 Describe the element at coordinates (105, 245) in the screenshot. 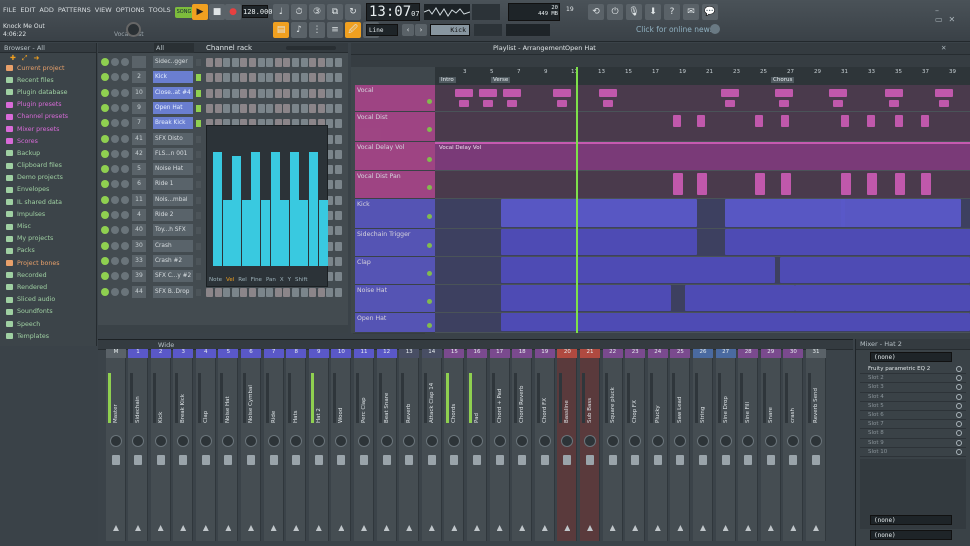

I see `channel-mute-knob` at that location.